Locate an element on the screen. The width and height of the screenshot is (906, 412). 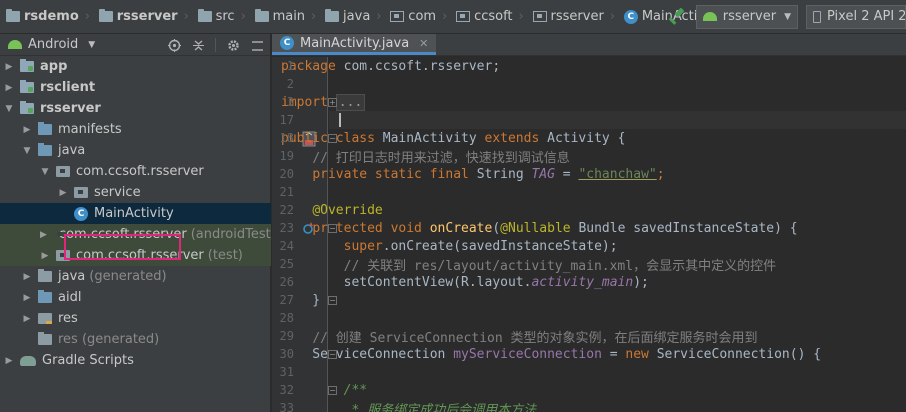
android-icon is located at coordinates (709, 16).